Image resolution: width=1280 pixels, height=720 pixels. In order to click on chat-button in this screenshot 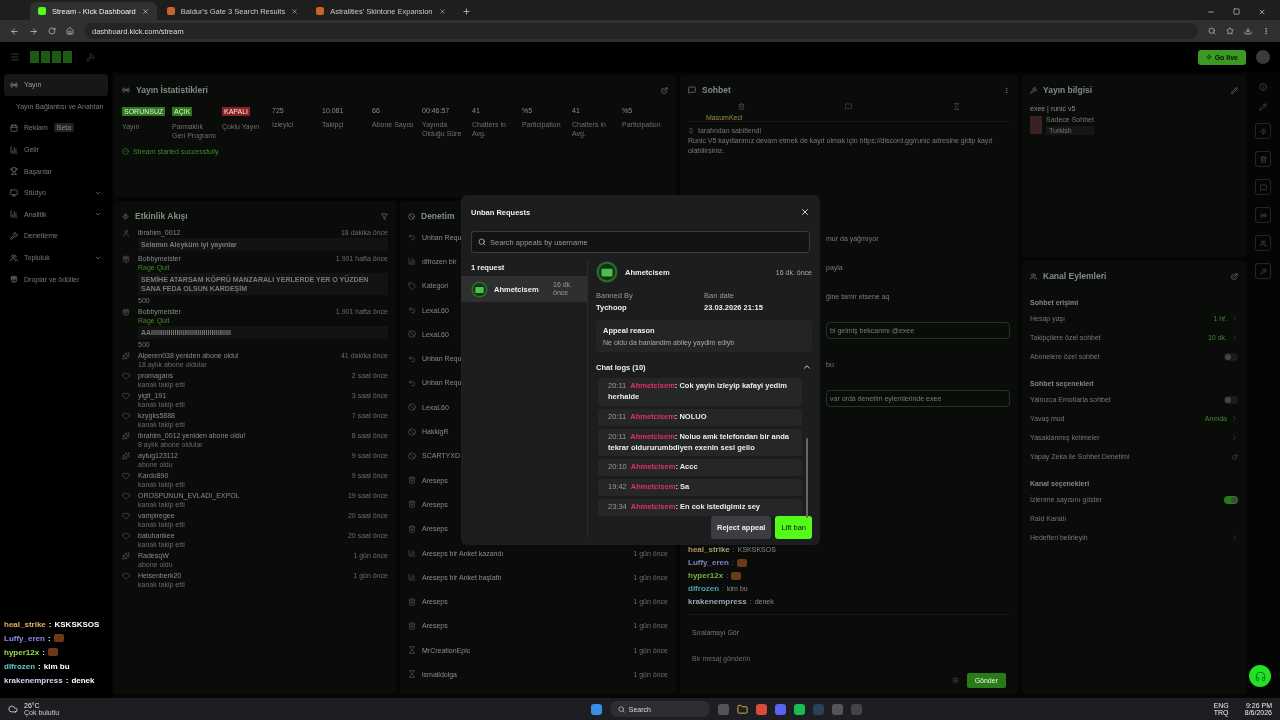, I will do `click(1263, 187)`.